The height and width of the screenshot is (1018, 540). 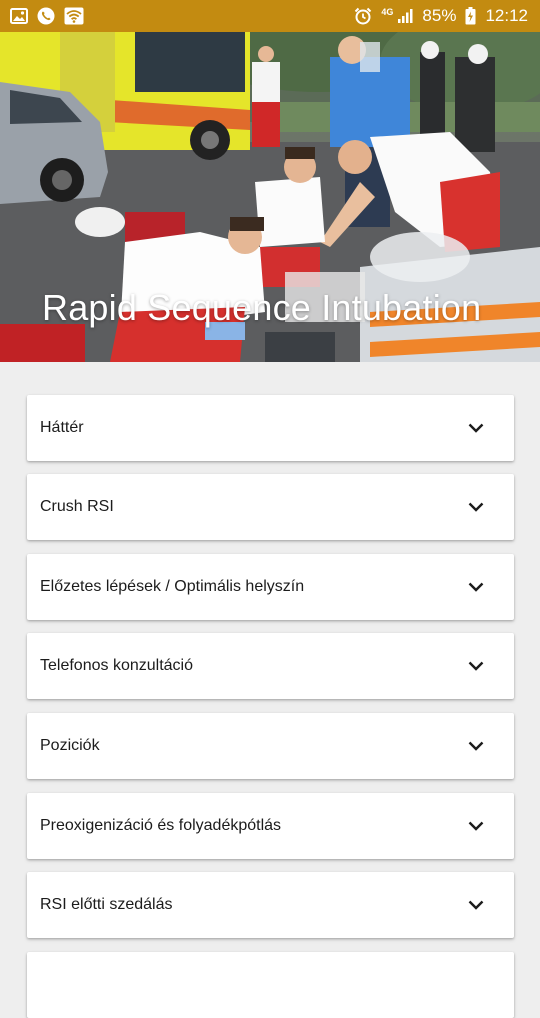 What do you see at coordinates (116, 665) in the screenshot?
I see `accordion-item-label: Telefonos konzultáció` at bounding box center [116, 665].